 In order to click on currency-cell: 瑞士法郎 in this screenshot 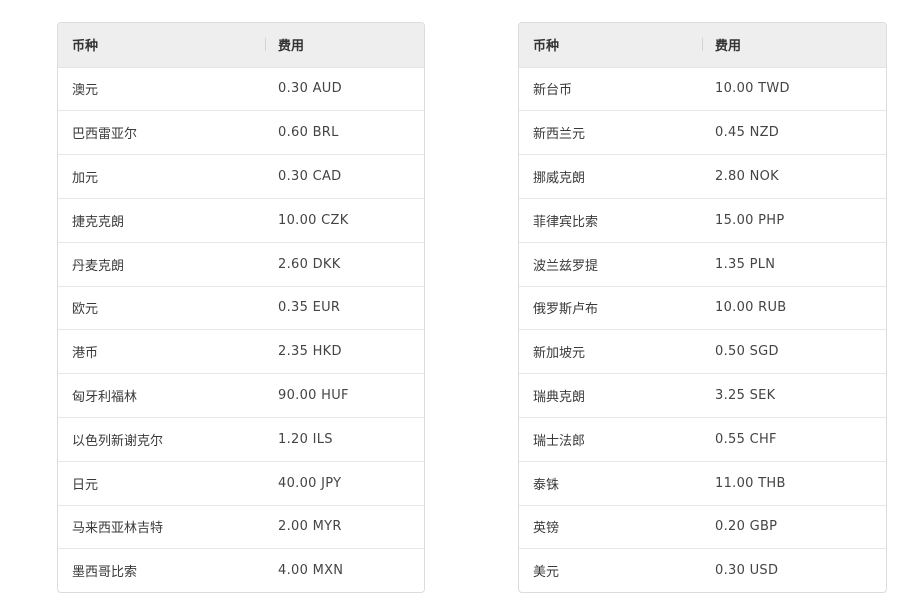, I will do `click(559, 441)`.